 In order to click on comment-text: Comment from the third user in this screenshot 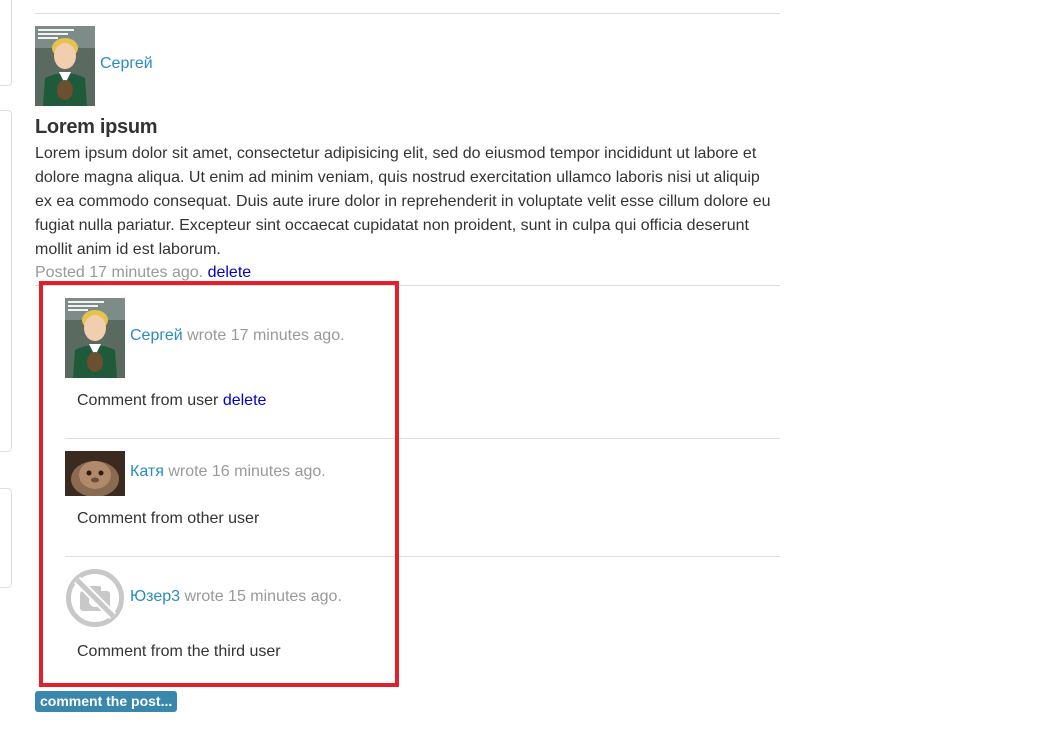, I will do `click(179, 652)`.